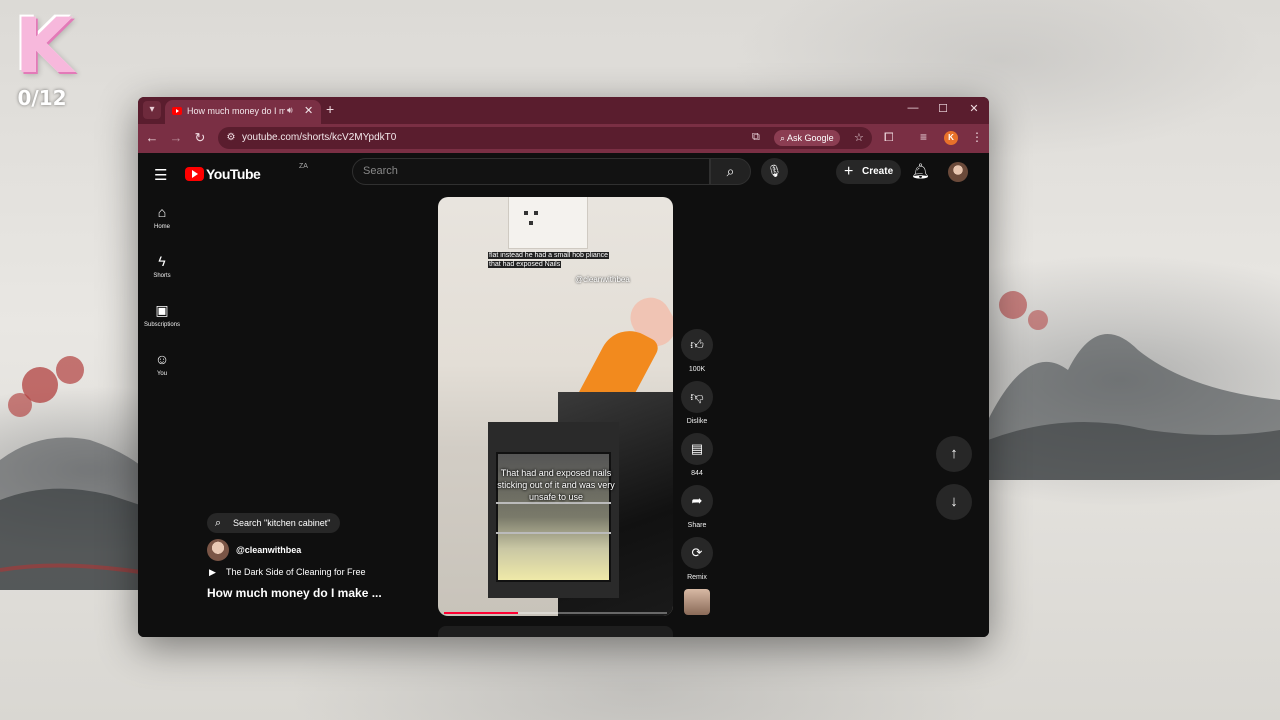  Describe the element at coordinates (774, 171) in the screenshot. I see `microphone-icon: 🎙︎` at that location.